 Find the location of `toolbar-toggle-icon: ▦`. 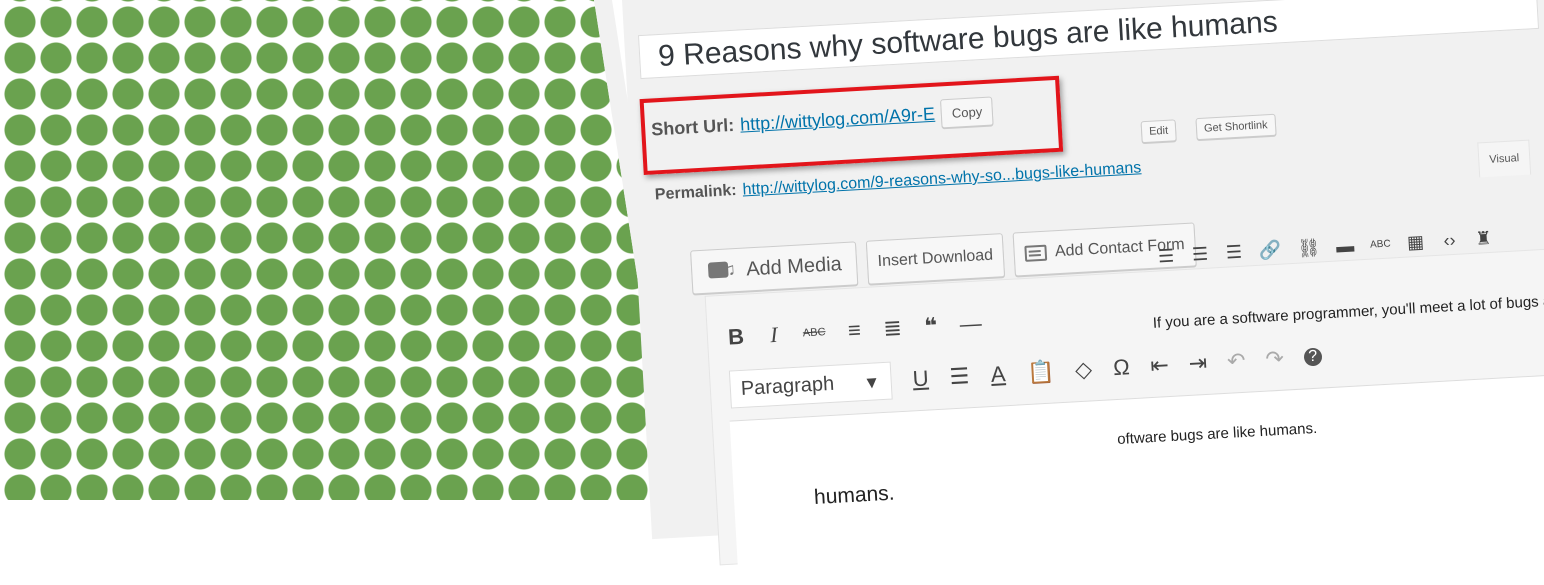

toolbar-toggle-icon: ▦ is located at coordinates (1415, 243).